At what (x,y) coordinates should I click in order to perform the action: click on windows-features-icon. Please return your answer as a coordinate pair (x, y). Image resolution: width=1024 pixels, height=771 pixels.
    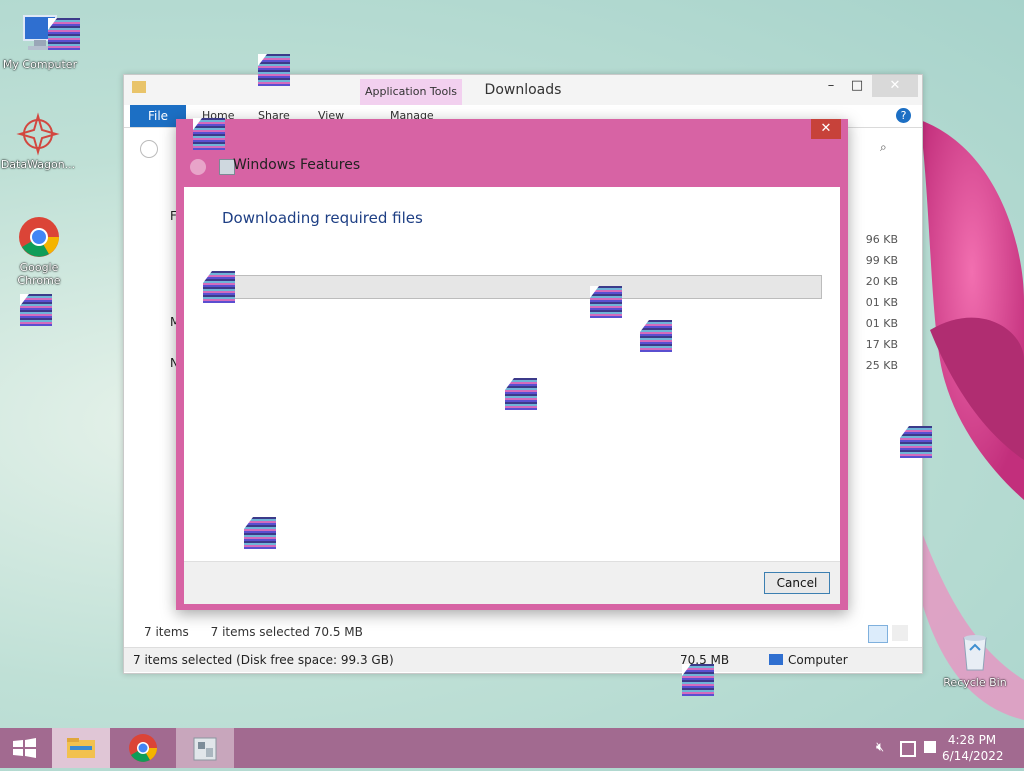
    Looking at the image, I should click on (205, 749).